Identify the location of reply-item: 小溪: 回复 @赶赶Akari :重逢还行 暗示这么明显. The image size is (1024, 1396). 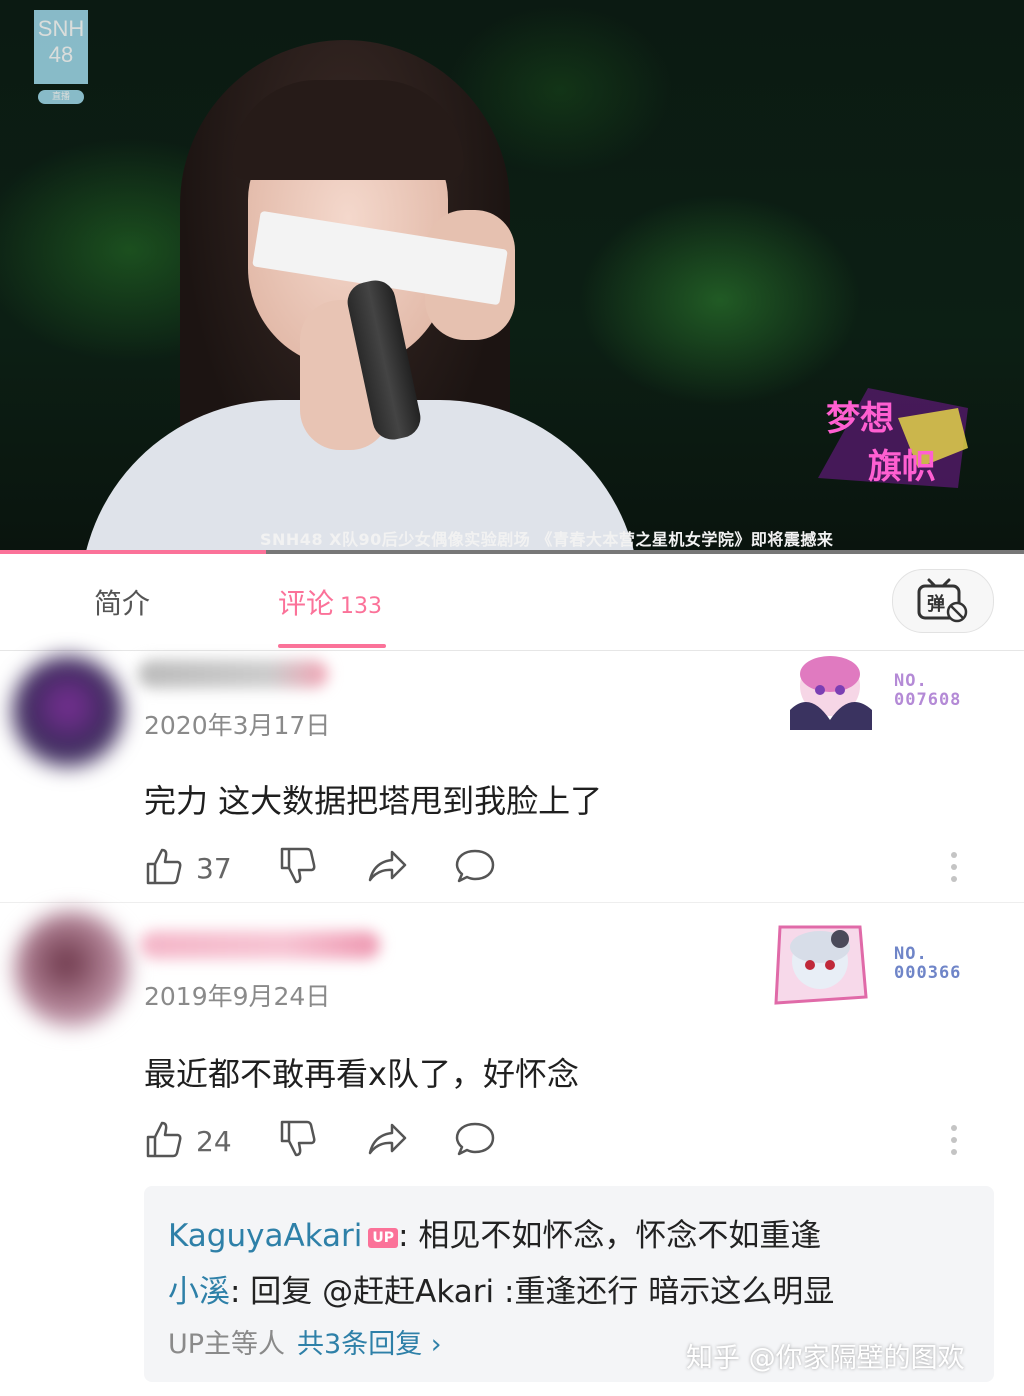
(501, 1288).